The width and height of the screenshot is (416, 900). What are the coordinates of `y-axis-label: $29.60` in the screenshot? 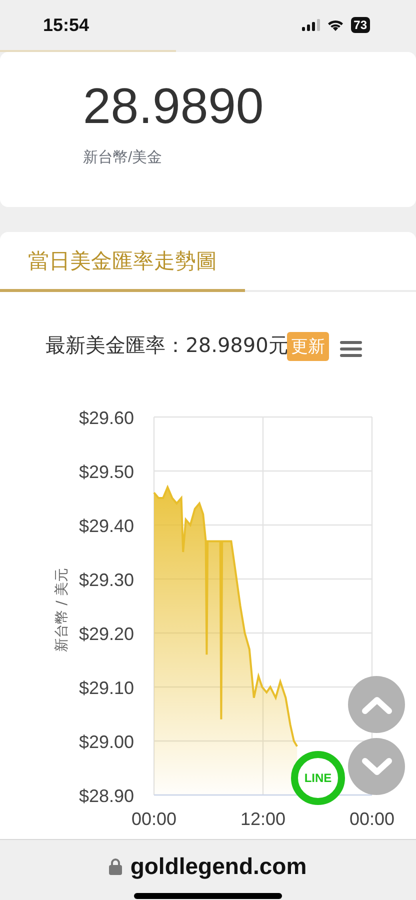 It's located at (106, 418).